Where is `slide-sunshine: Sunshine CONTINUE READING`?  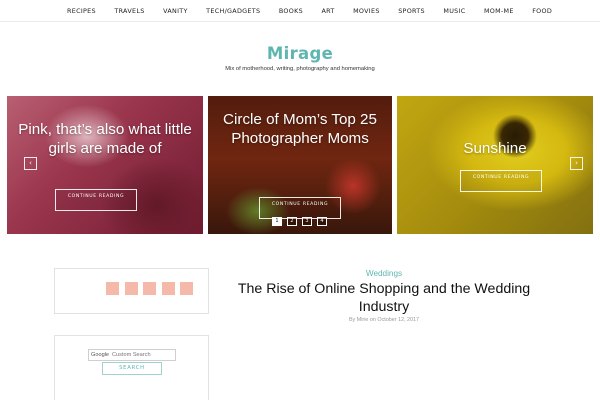 slide-sunshine: Sunshine CONTINUE READING is located at coordinates (495, 165).